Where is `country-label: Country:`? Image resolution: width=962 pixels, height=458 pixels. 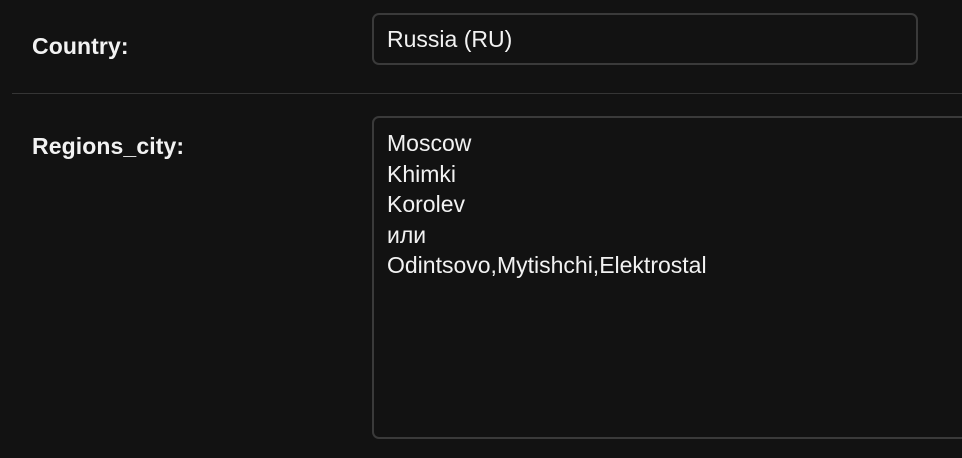 country-label: Country: is located at coordinates (80, 46).